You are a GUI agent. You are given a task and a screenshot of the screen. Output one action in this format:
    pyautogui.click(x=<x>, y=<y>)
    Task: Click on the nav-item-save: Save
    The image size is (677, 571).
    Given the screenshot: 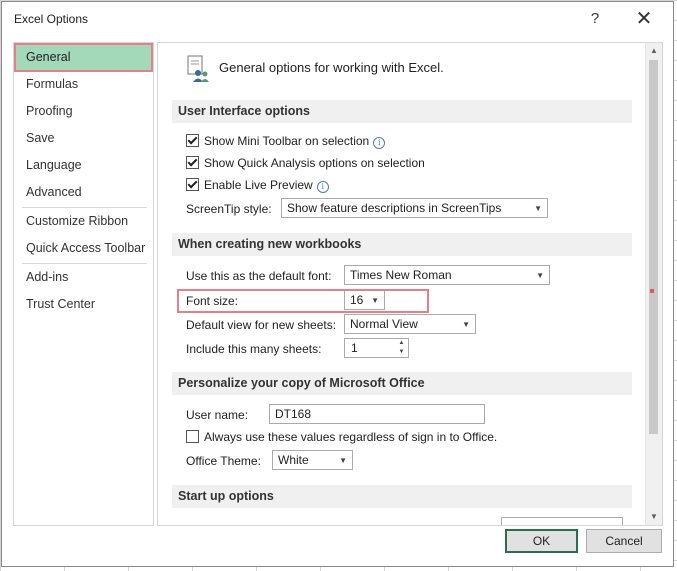 What is the action you would take?
    pyautogui.click(x=83, y=138)
    